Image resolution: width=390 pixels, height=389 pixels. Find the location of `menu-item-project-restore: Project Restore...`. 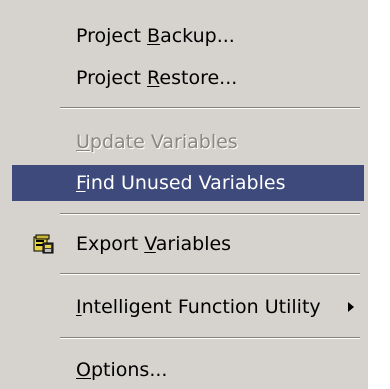

menu-item-project-restore: Project Restore... is located at coordinates (188, 78).